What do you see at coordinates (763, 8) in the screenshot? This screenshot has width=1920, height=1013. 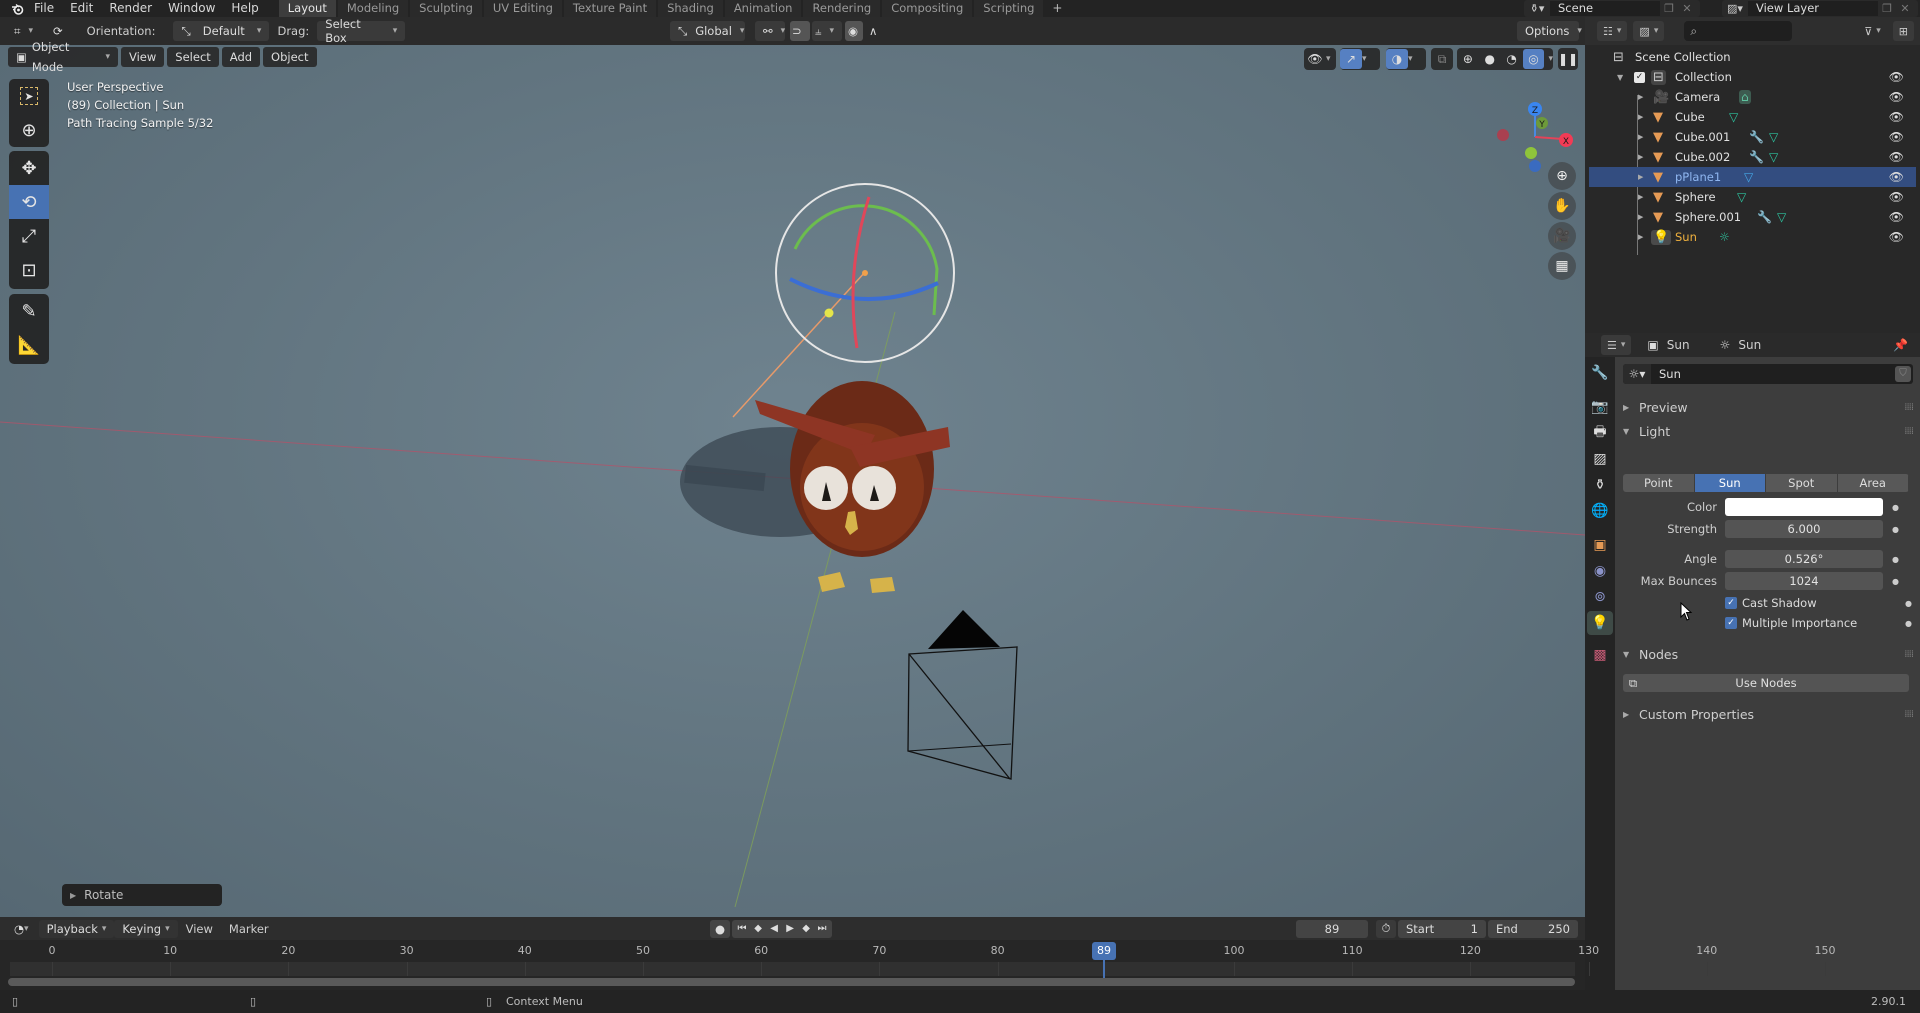 I see `tab-animation: Animation` at bounding box center [763, 8].